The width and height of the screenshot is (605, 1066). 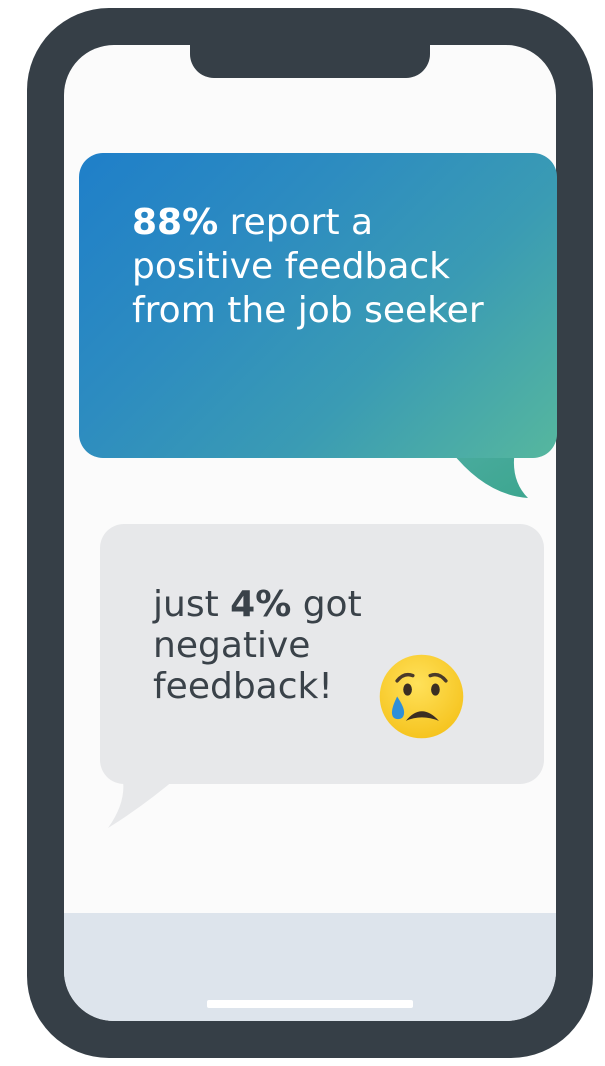 What do you see at coordinates (310, 61) in the screenshot?
I see `phone-notch` at bounding box center [310, 61].